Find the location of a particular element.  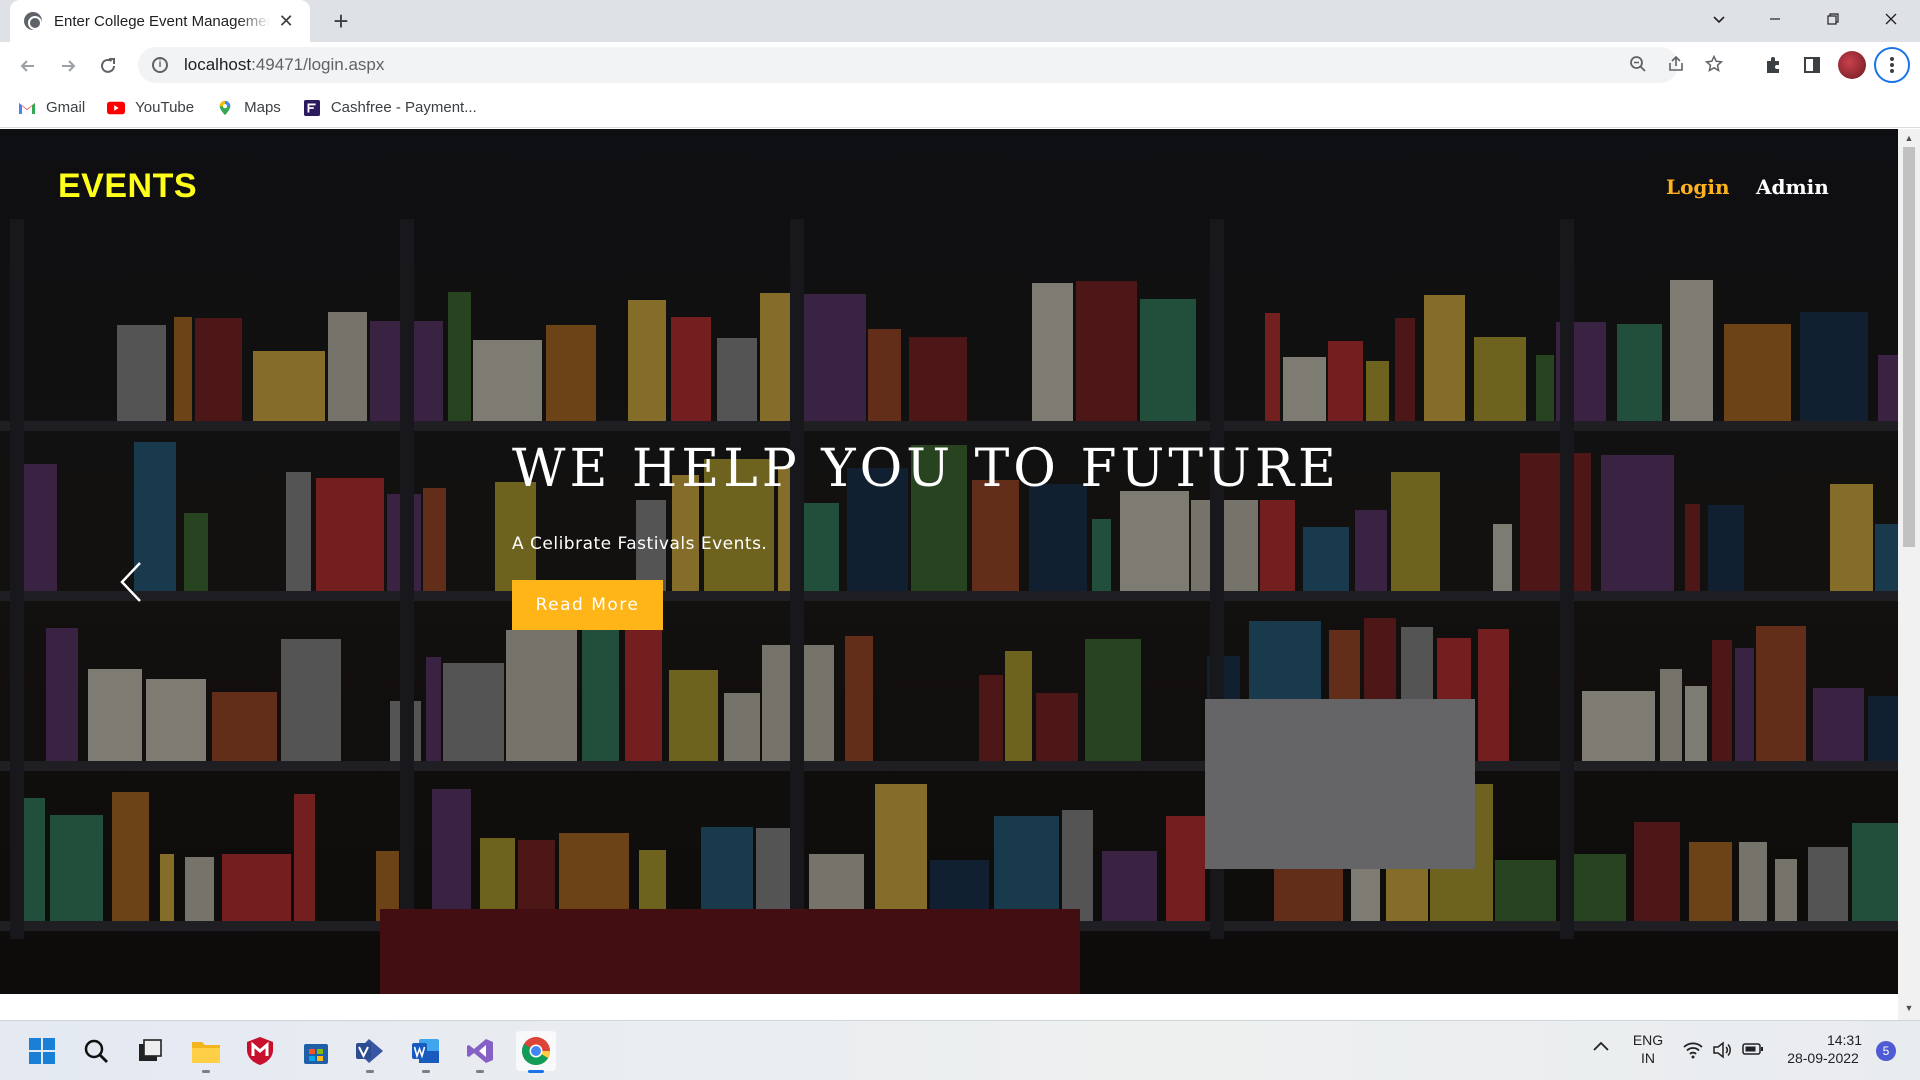

mcafee-shield-icon is located at coordinates (260, 1051).